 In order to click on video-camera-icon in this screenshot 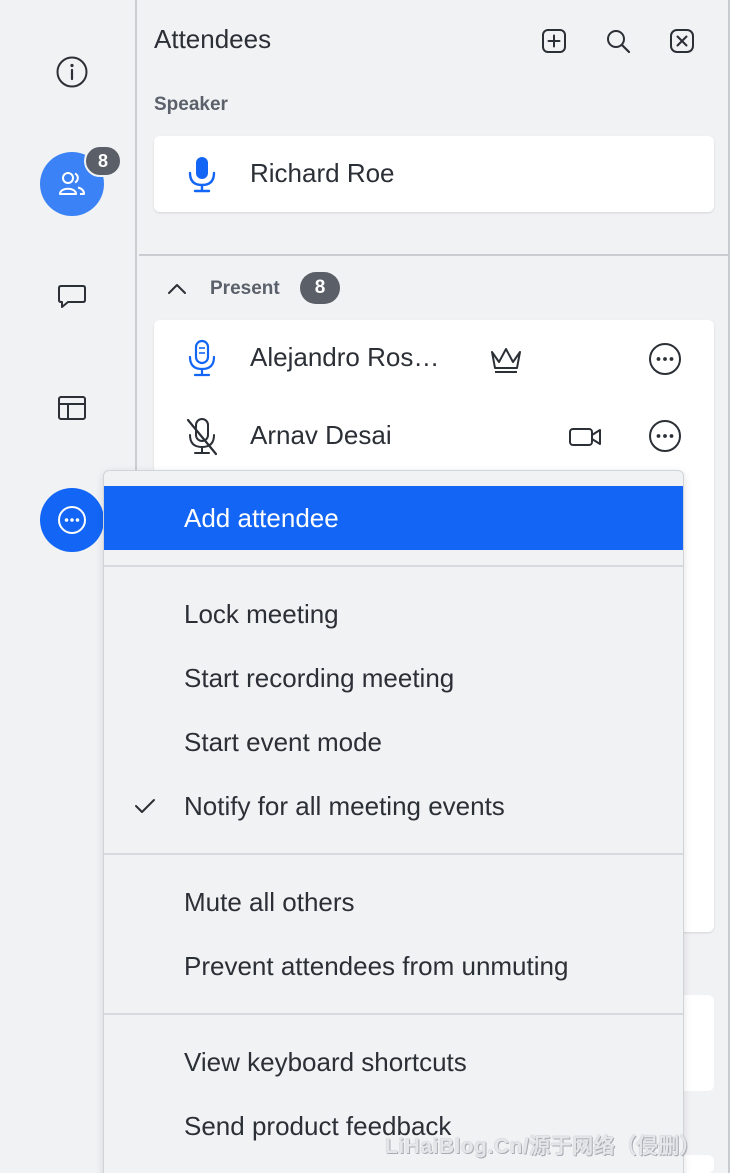, I will do `click(585, 437)`.